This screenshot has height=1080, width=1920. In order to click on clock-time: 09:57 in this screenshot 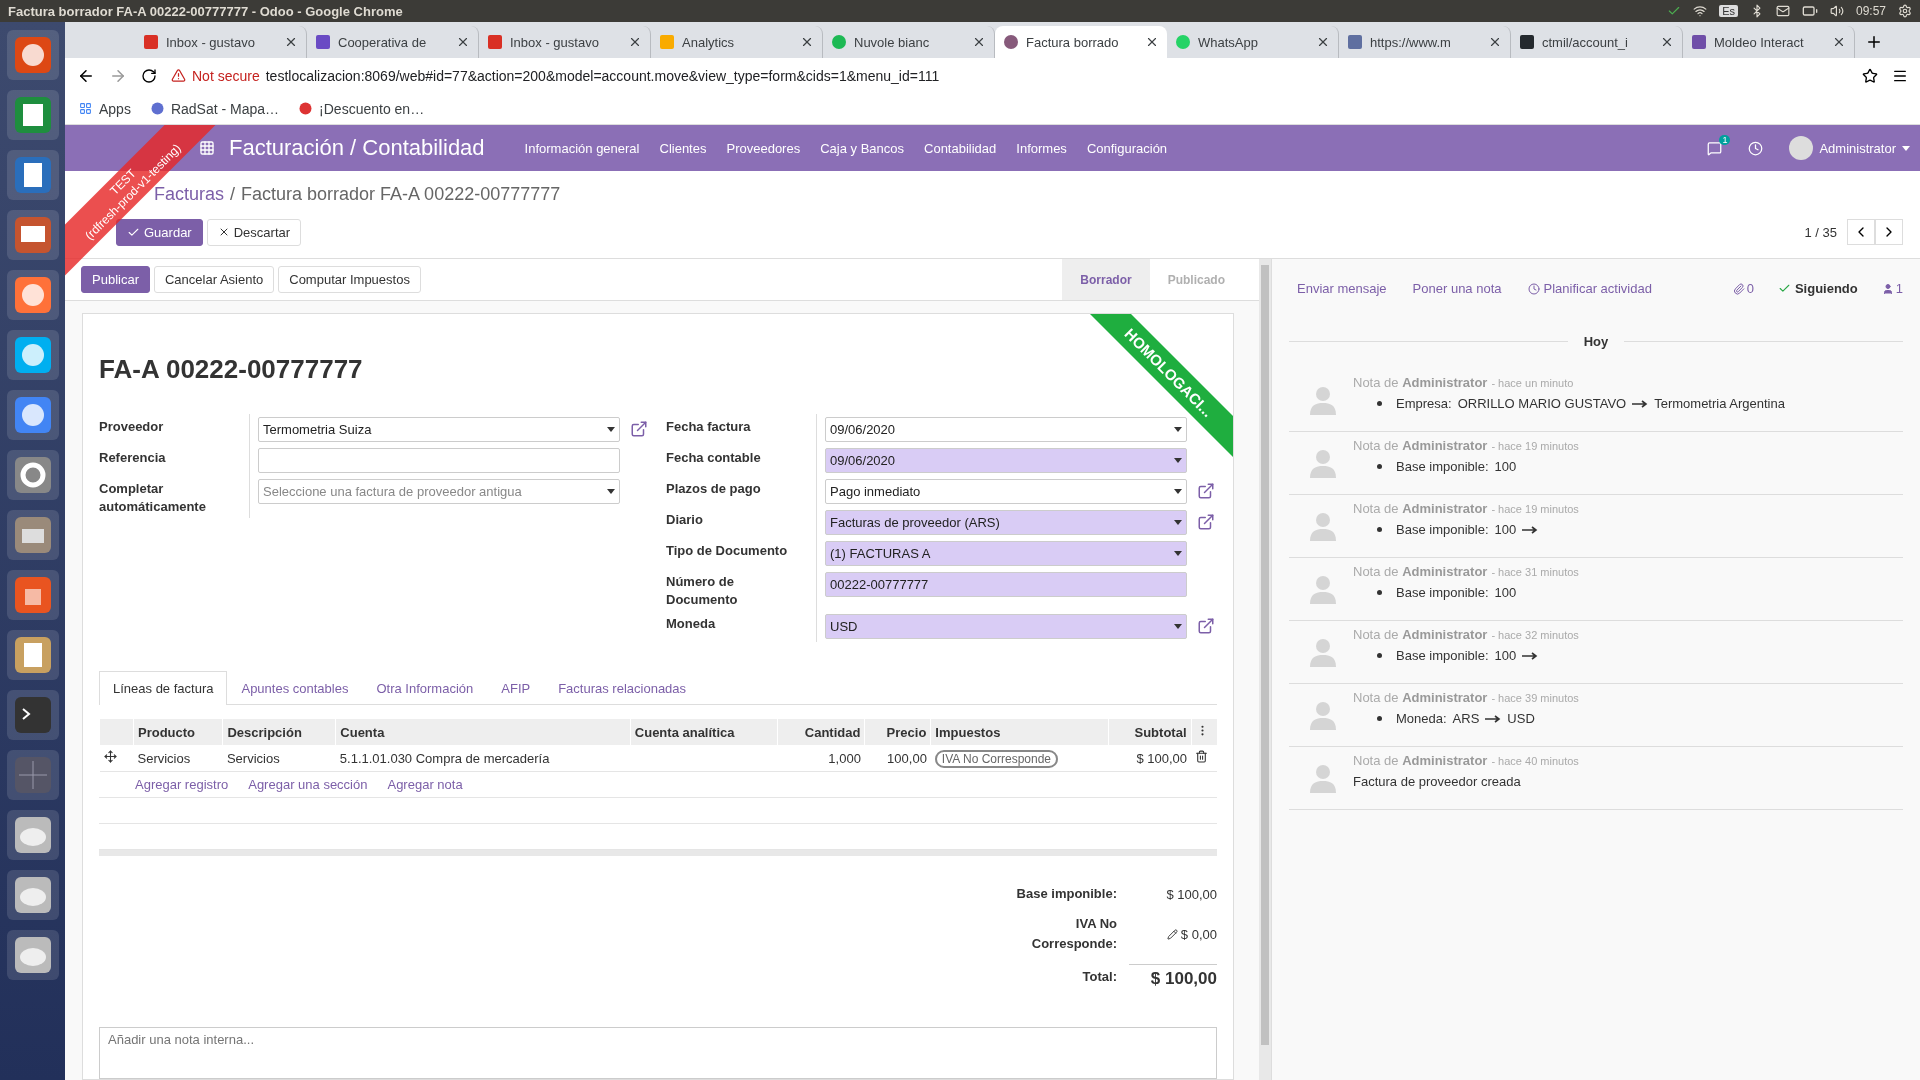, I will do `click(1870, 11)`.